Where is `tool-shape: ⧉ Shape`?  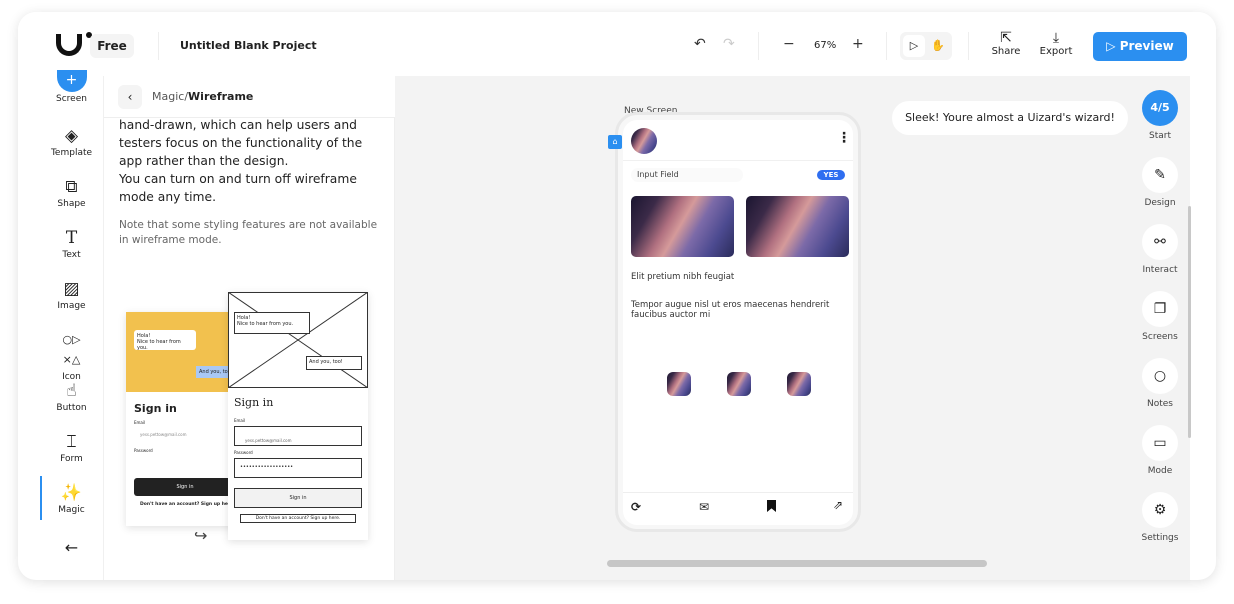
tool-shape: ⧉ Shape is located at coordinates (71, 193).